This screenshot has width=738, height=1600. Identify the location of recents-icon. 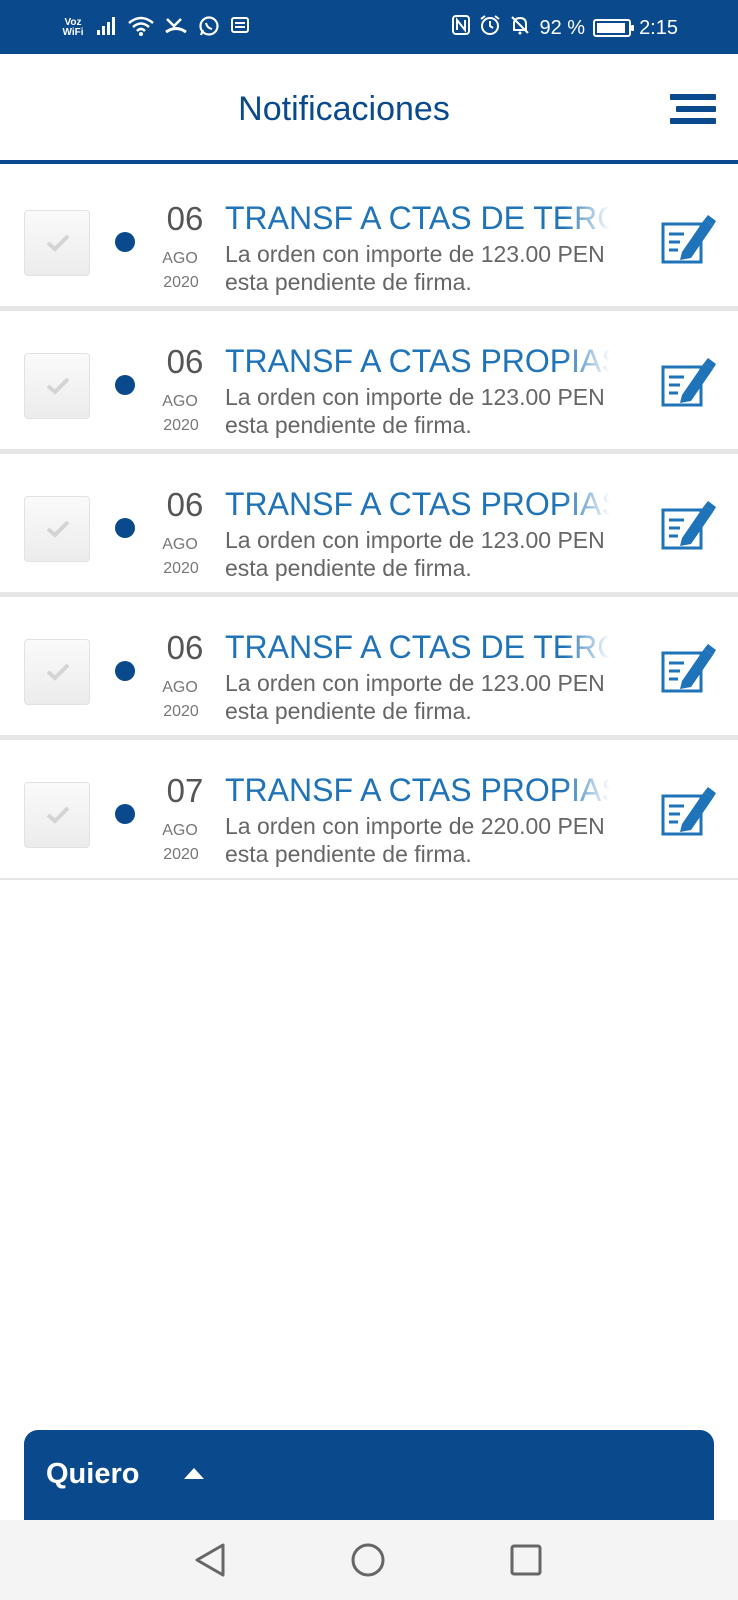
(526, 1560).